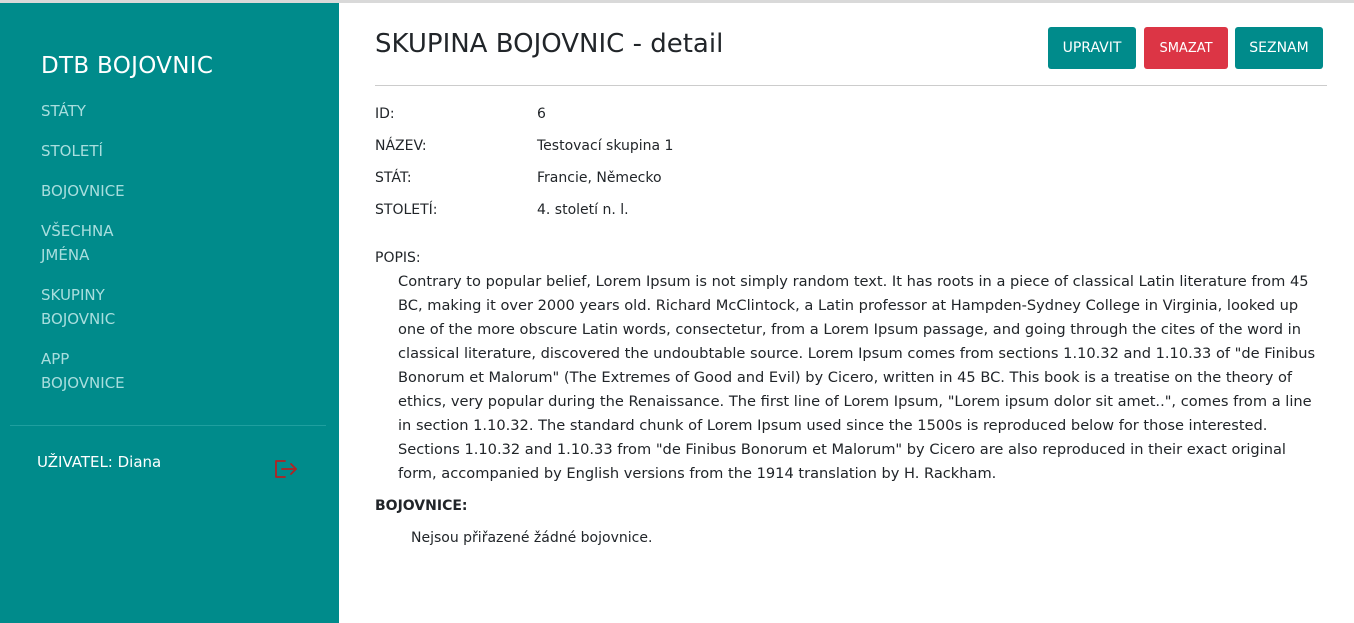  Describe the element at coordinates (532, 538) in the screenshot. I see `fighters-empty-message: Nejsou přiřazené žádné bojovnice.` at that location.